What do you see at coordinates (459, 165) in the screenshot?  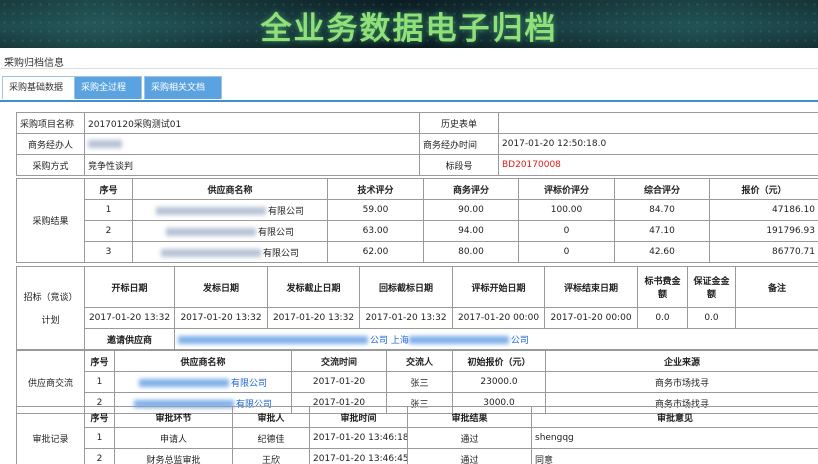 I see `bid-no-label: 标段号` at bounding box center [459, 165].